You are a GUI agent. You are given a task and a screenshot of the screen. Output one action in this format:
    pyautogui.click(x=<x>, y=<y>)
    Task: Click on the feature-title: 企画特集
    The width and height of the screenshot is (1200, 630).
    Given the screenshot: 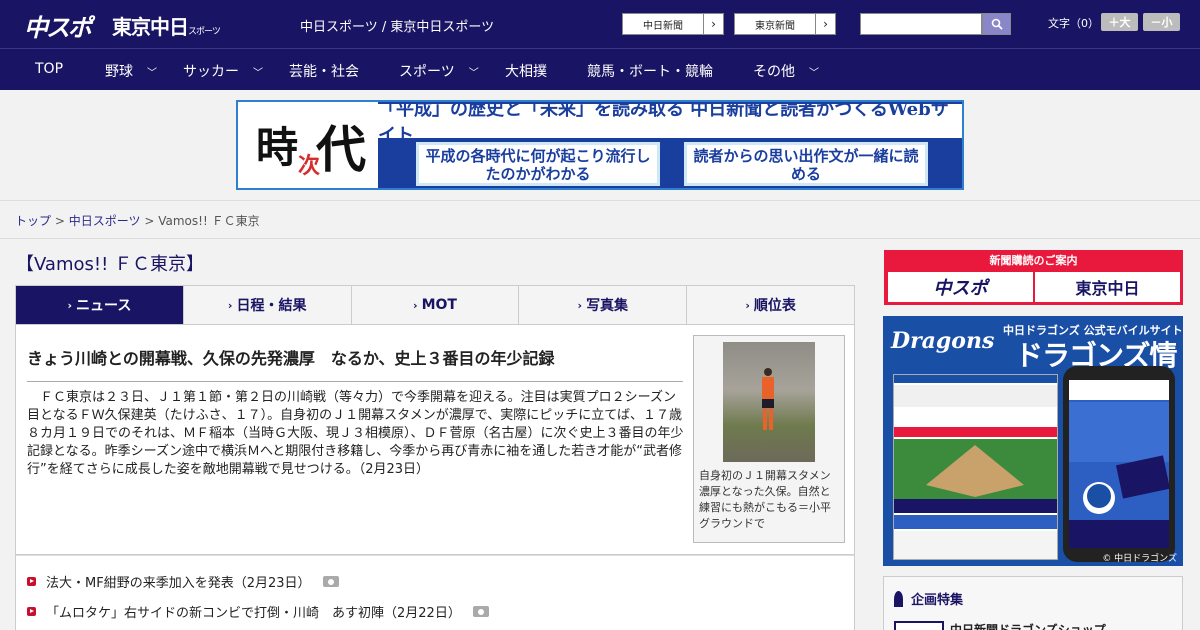 What is the action you would take?
    pyautogui.click(x=928, y=598)
    